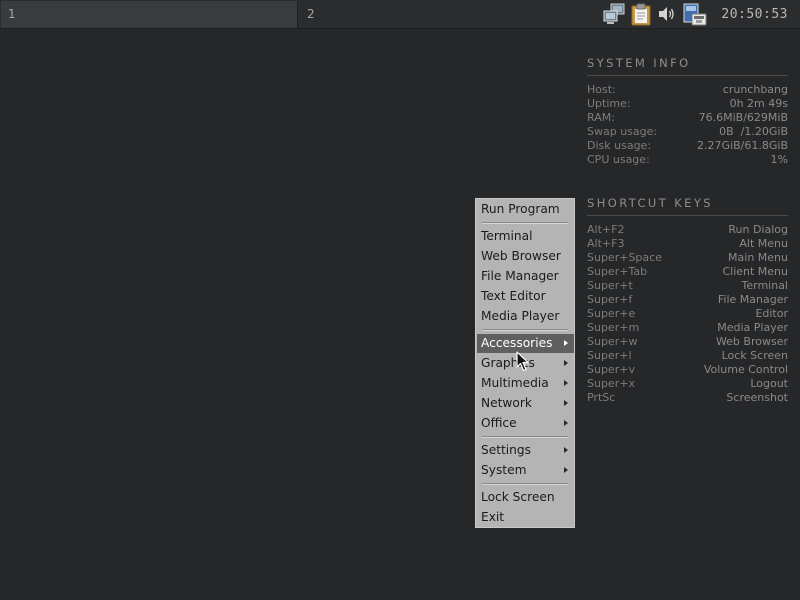 This screenshot has height=600, width=800. Describe the element at coordinates (506, 403) in the screenshot. I see `menu-item-label: Network` at that location.